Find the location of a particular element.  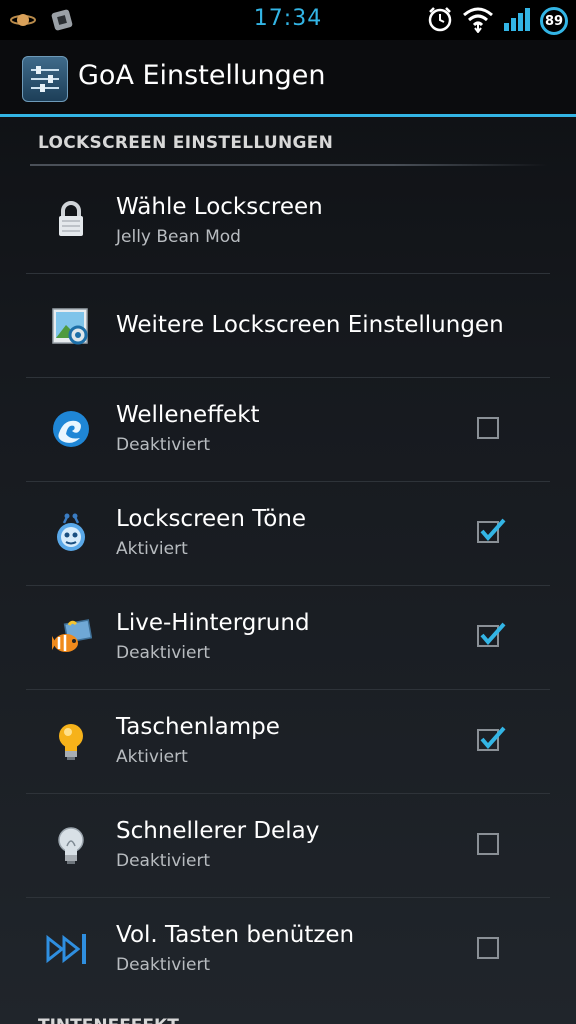

item-title: Welleneffekt is located at coordinates (188, 415).